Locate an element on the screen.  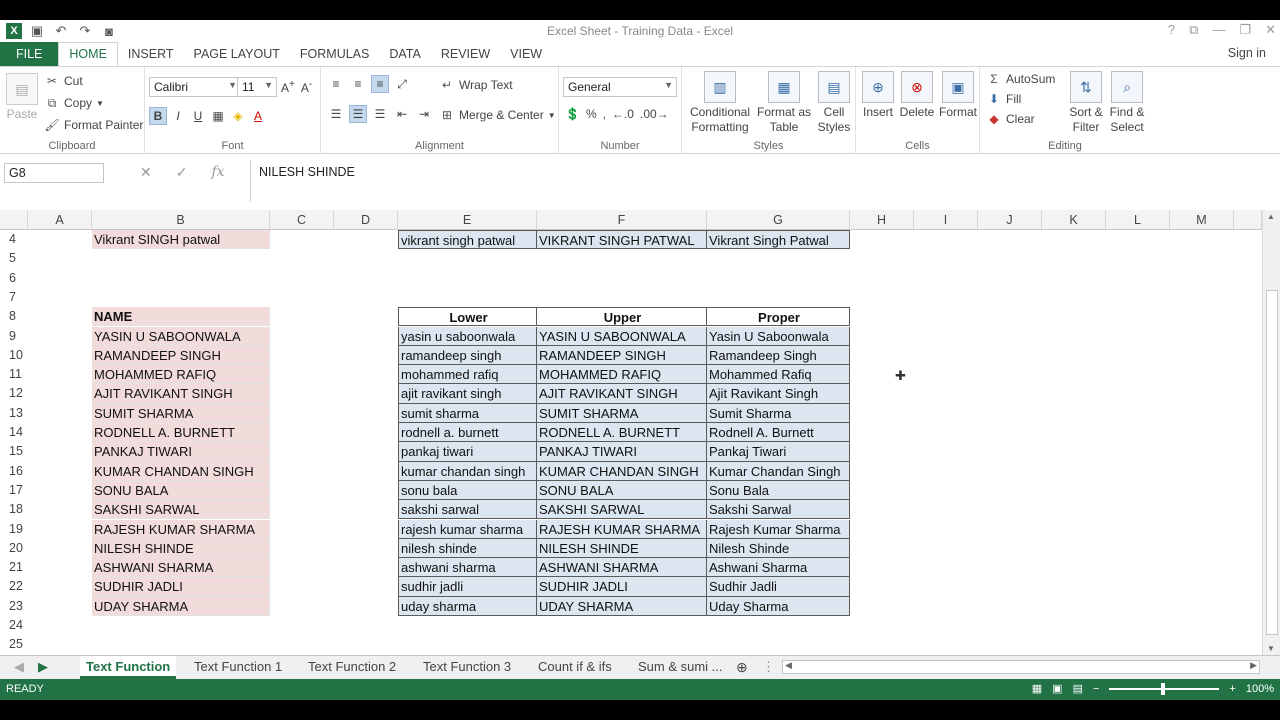
minimize-icon: — is located at coordinates (1218, 30).